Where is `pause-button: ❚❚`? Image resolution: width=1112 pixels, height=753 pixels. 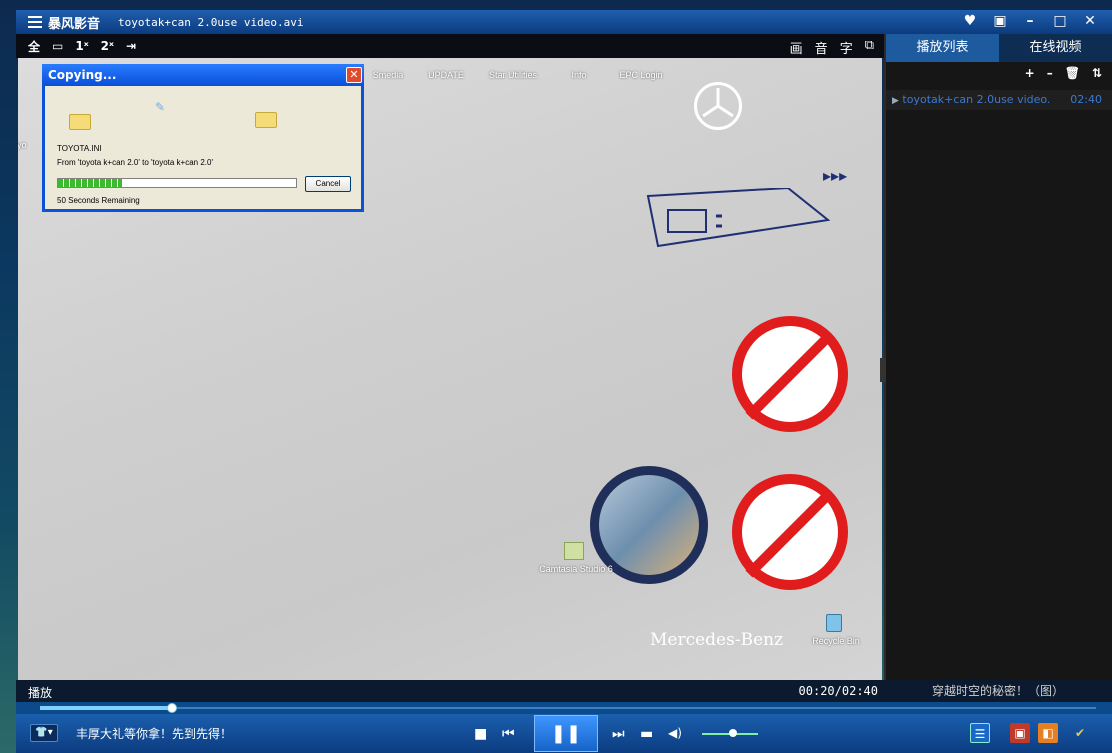
pause-button: ❚❚ is located at coordinates (566, 733).